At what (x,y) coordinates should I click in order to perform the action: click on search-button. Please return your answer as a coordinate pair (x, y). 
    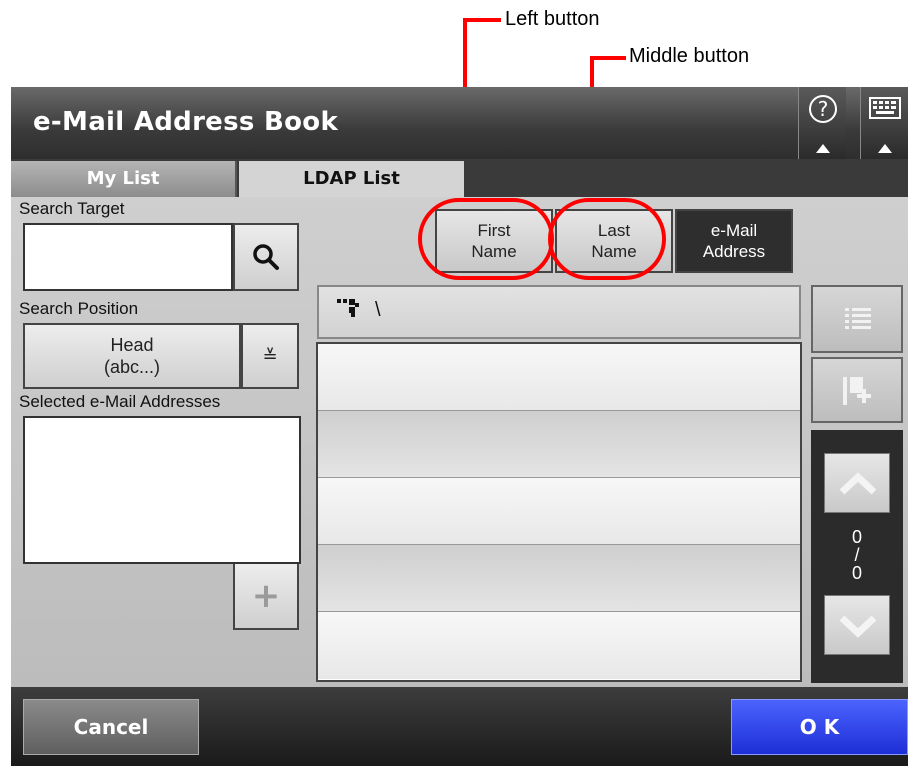
    Looking at the image, I should click on (266, 257).